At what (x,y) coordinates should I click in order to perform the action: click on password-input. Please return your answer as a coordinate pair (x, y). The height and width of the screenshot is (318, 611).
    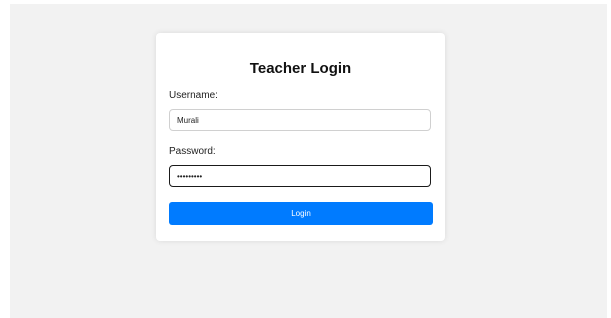
    Looking at the image, I should click on (300, 176).